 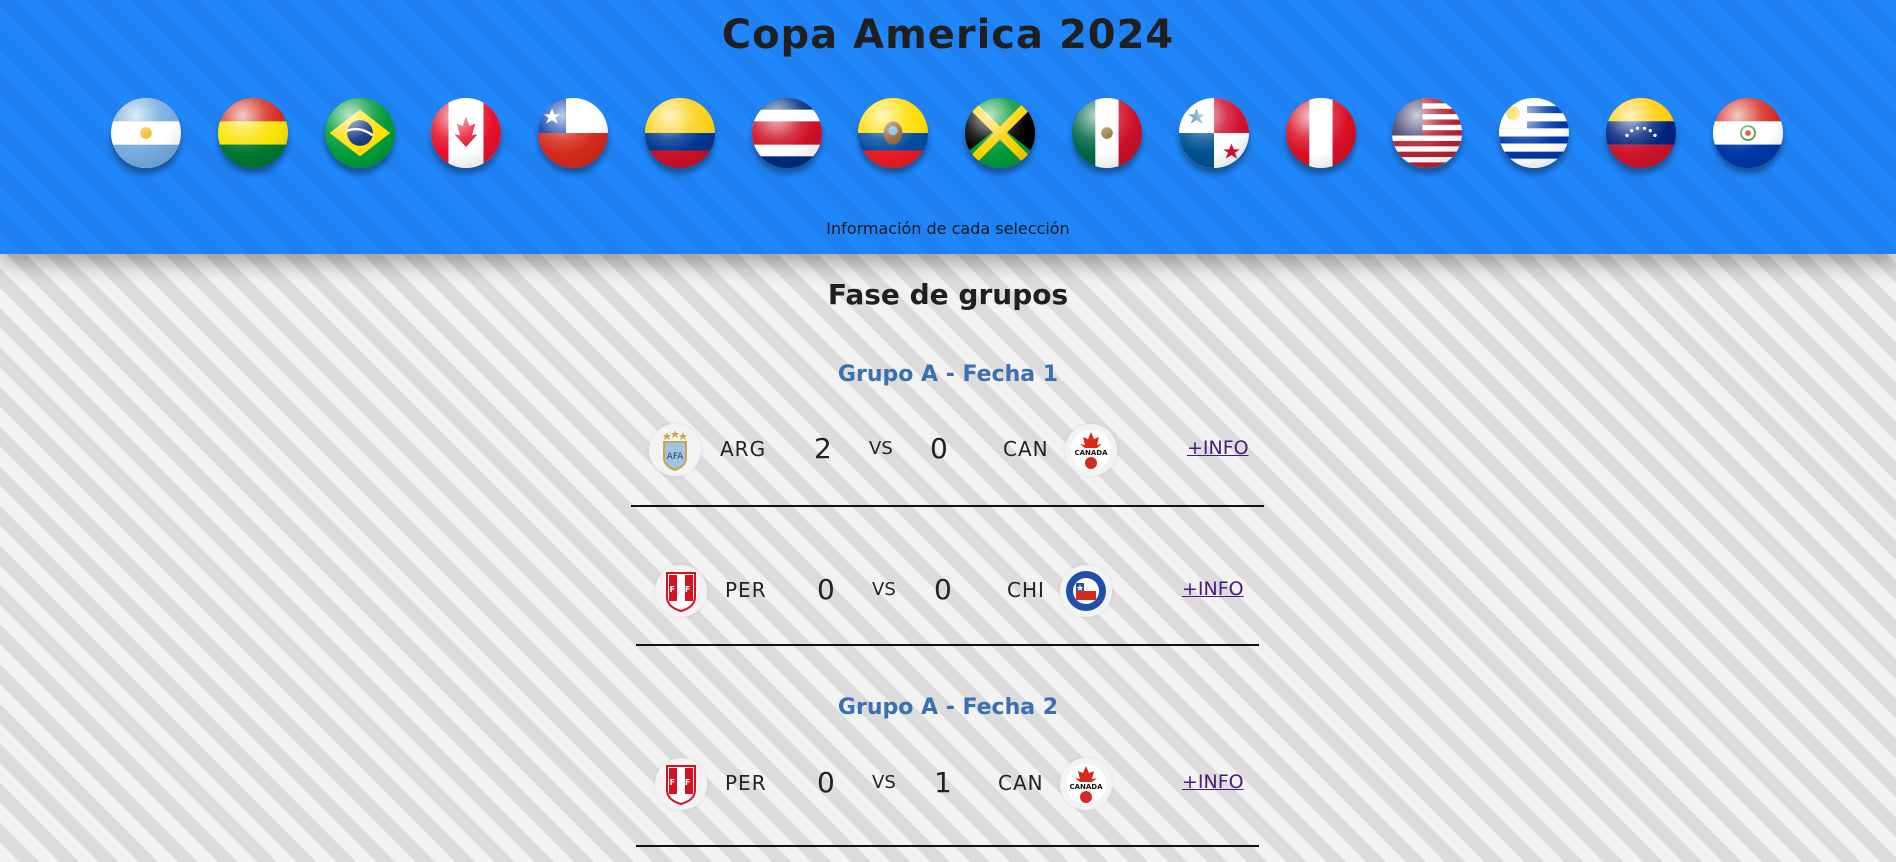 What do you see at coordinates (948, 801) in the screenshot?
I see `match-row: FPF PER 0 VS 1 CAN CANADA +INFO` at bounding box center [948, 801].